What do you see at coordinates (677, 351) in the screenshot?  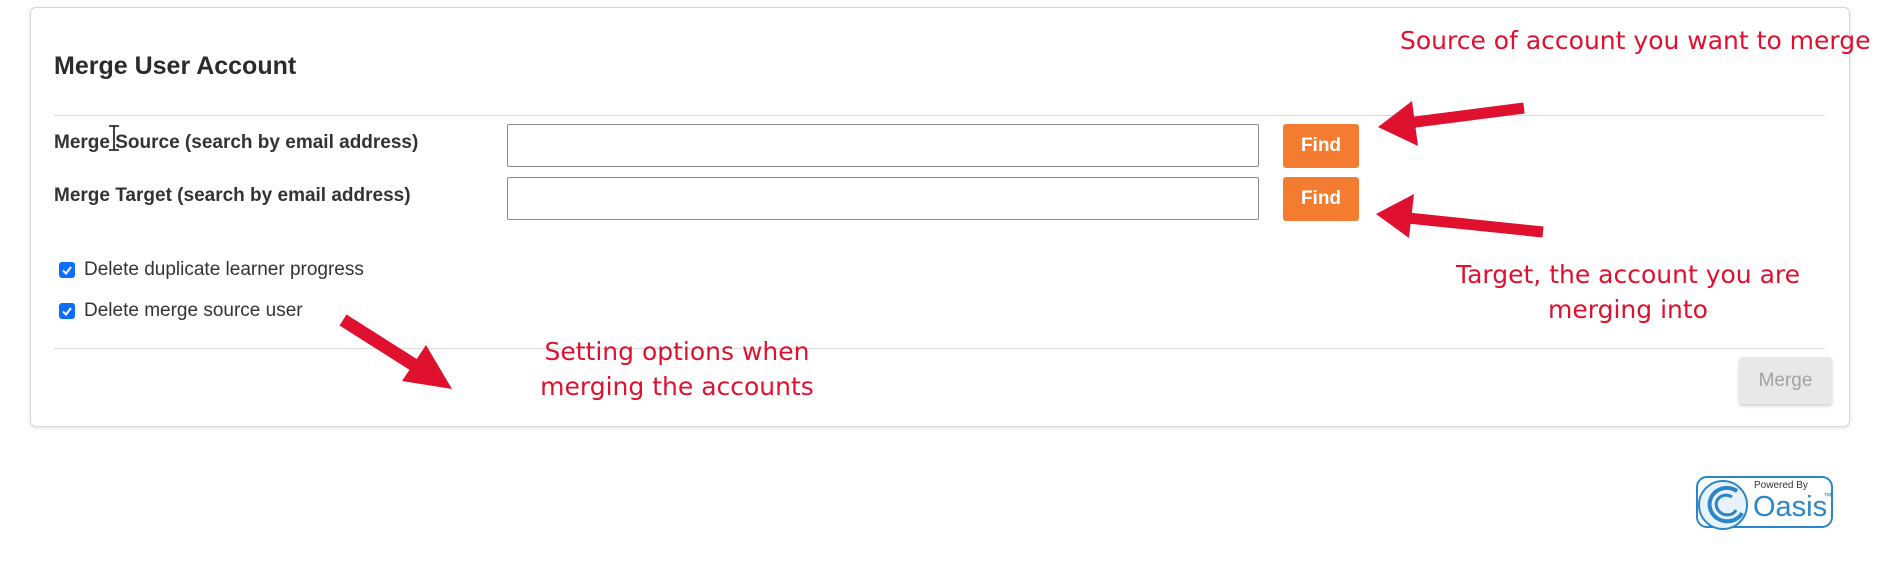 I see `annotation-options-line: Setting options when` at bounding box center [677, 351].